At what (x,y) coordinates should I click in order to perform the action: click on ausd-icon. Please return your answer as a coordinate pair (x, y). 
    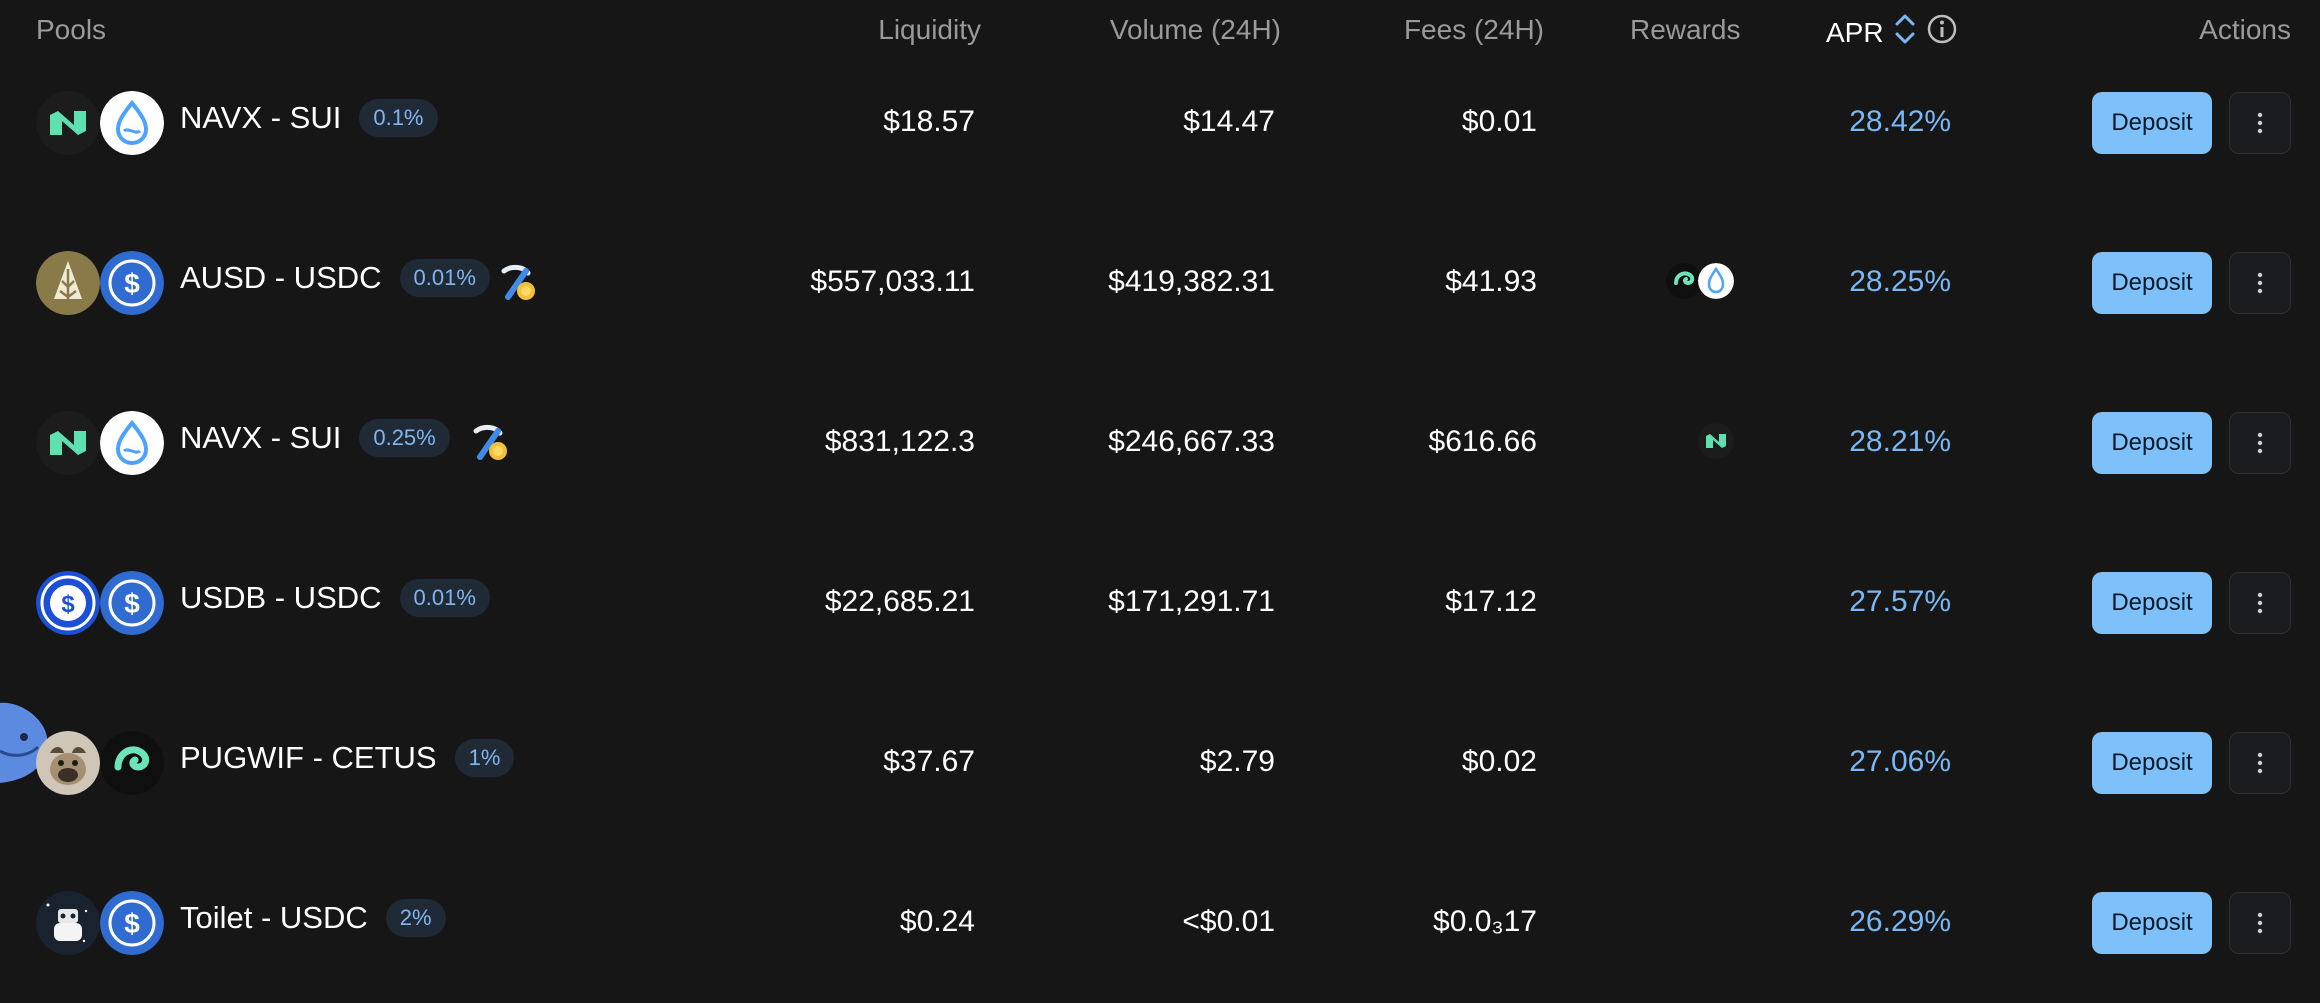
    Looking at the image, I should click on (68, 283).